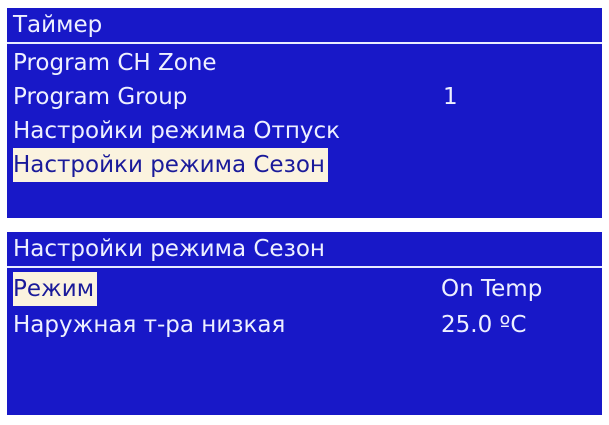  I want to click on menu-item-program-ch-zone: Program CH Zone, so click(304, 63).